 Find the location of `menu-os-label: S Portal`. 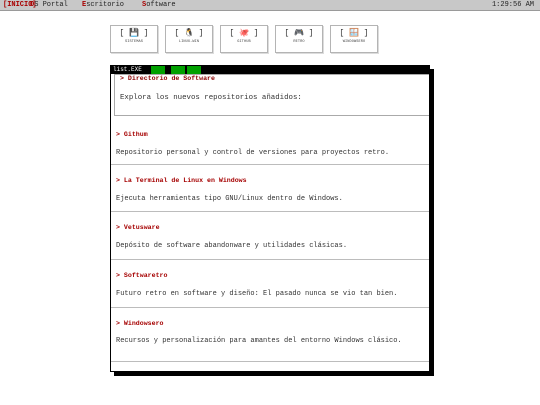

menu-os-label: S Portal is located at coordinates (51, 5).